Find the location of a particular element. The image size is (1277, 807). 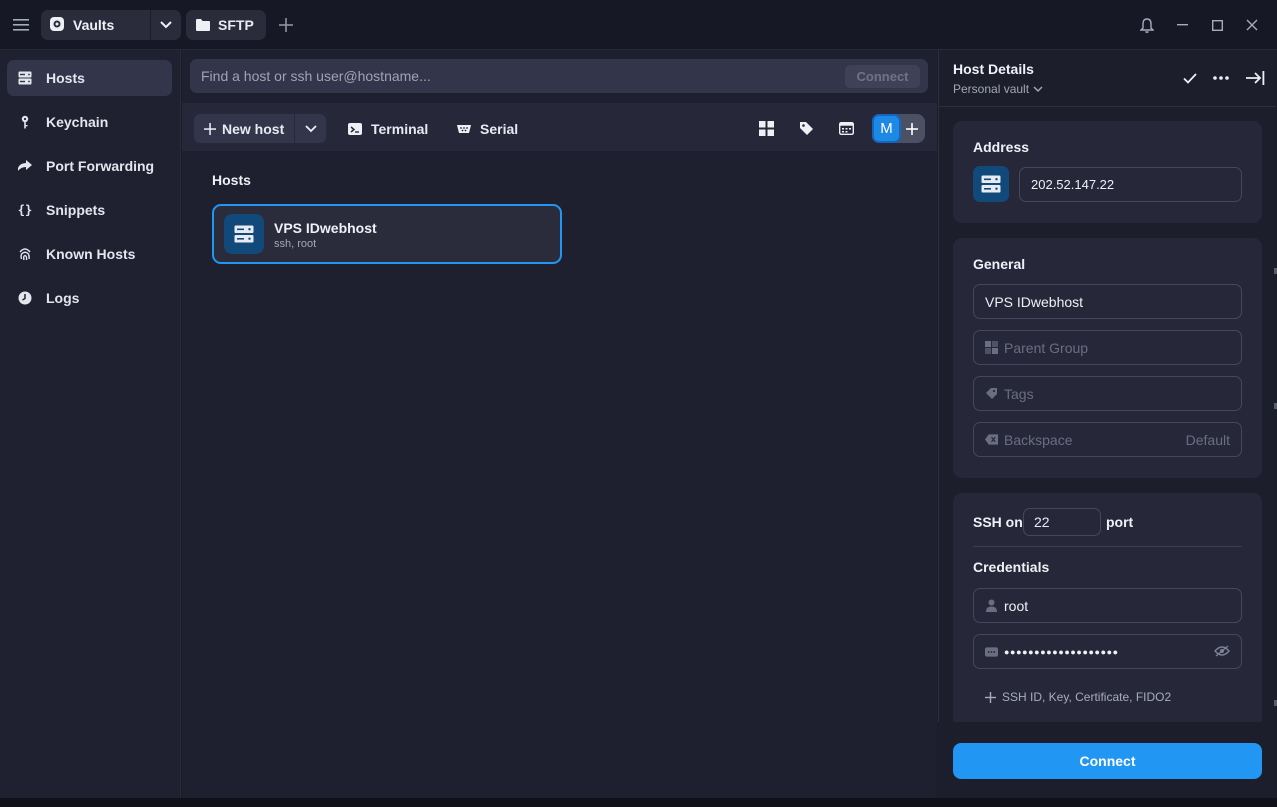

collapse-right-icon is located at coordinates (1255, 78).